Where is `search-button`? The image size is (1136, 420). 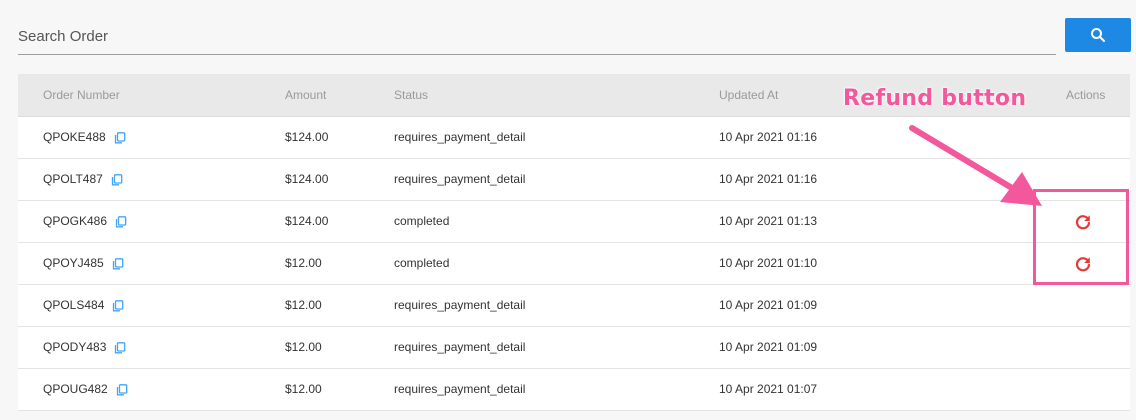 search-button is located at coordinates (1098, 35).